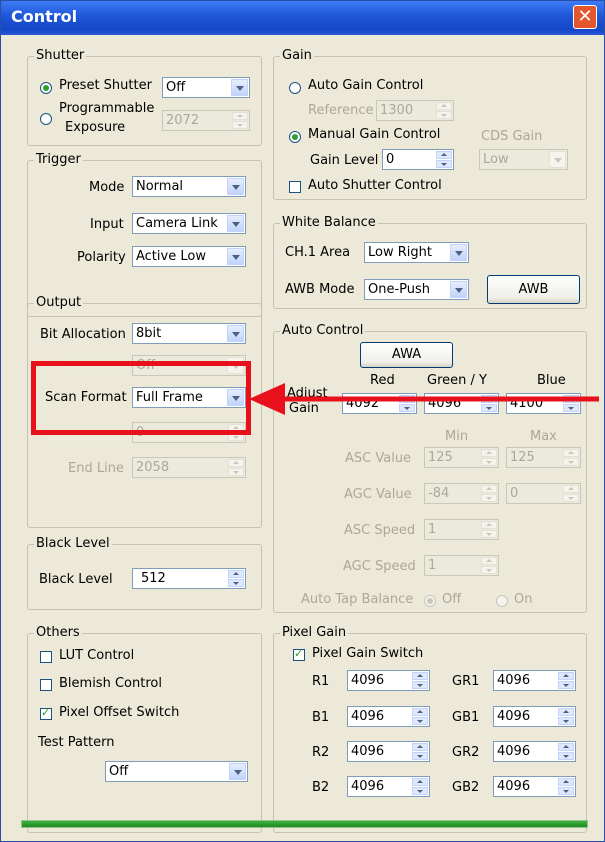 The height and width of the screenshot is (842, 605). Describe the element at coordinates (416, 252) in the screenshot. I see `ch1-area-select: Low Right` at that location.